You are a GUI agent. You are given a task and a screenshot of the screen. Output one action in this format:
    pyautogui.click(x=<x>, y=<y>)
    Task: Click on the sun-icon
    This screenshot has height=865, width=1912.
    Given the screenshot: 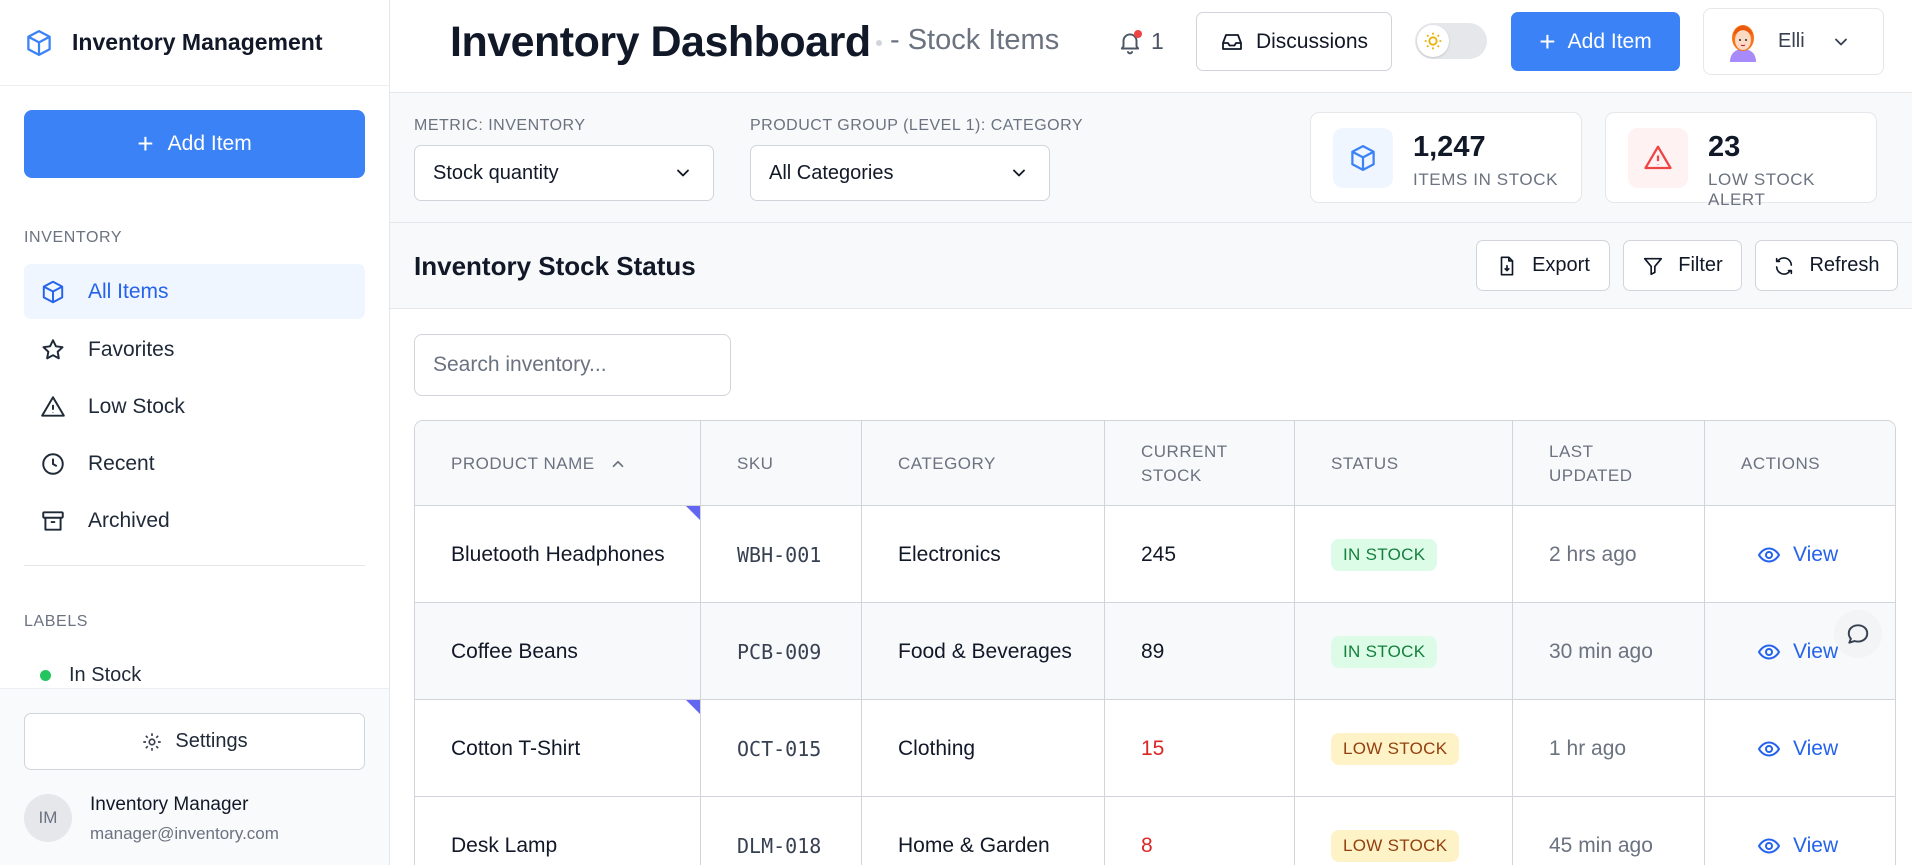 What is the action you would take?
    pyautogui.click(x=1433, y=41)
    